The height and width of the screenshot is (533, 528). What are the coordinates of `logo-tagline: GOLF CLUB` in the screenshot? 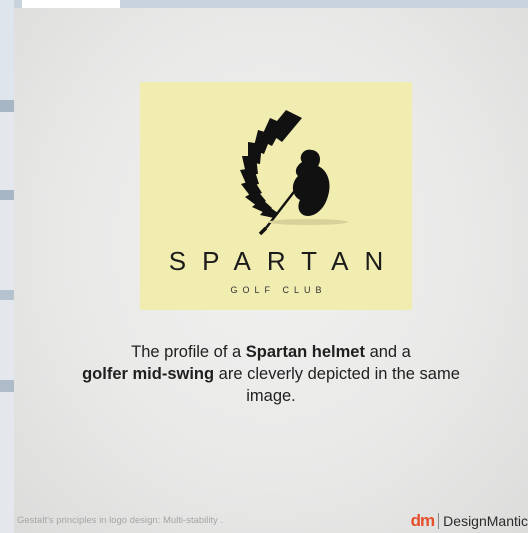 It's located at (278, 290).